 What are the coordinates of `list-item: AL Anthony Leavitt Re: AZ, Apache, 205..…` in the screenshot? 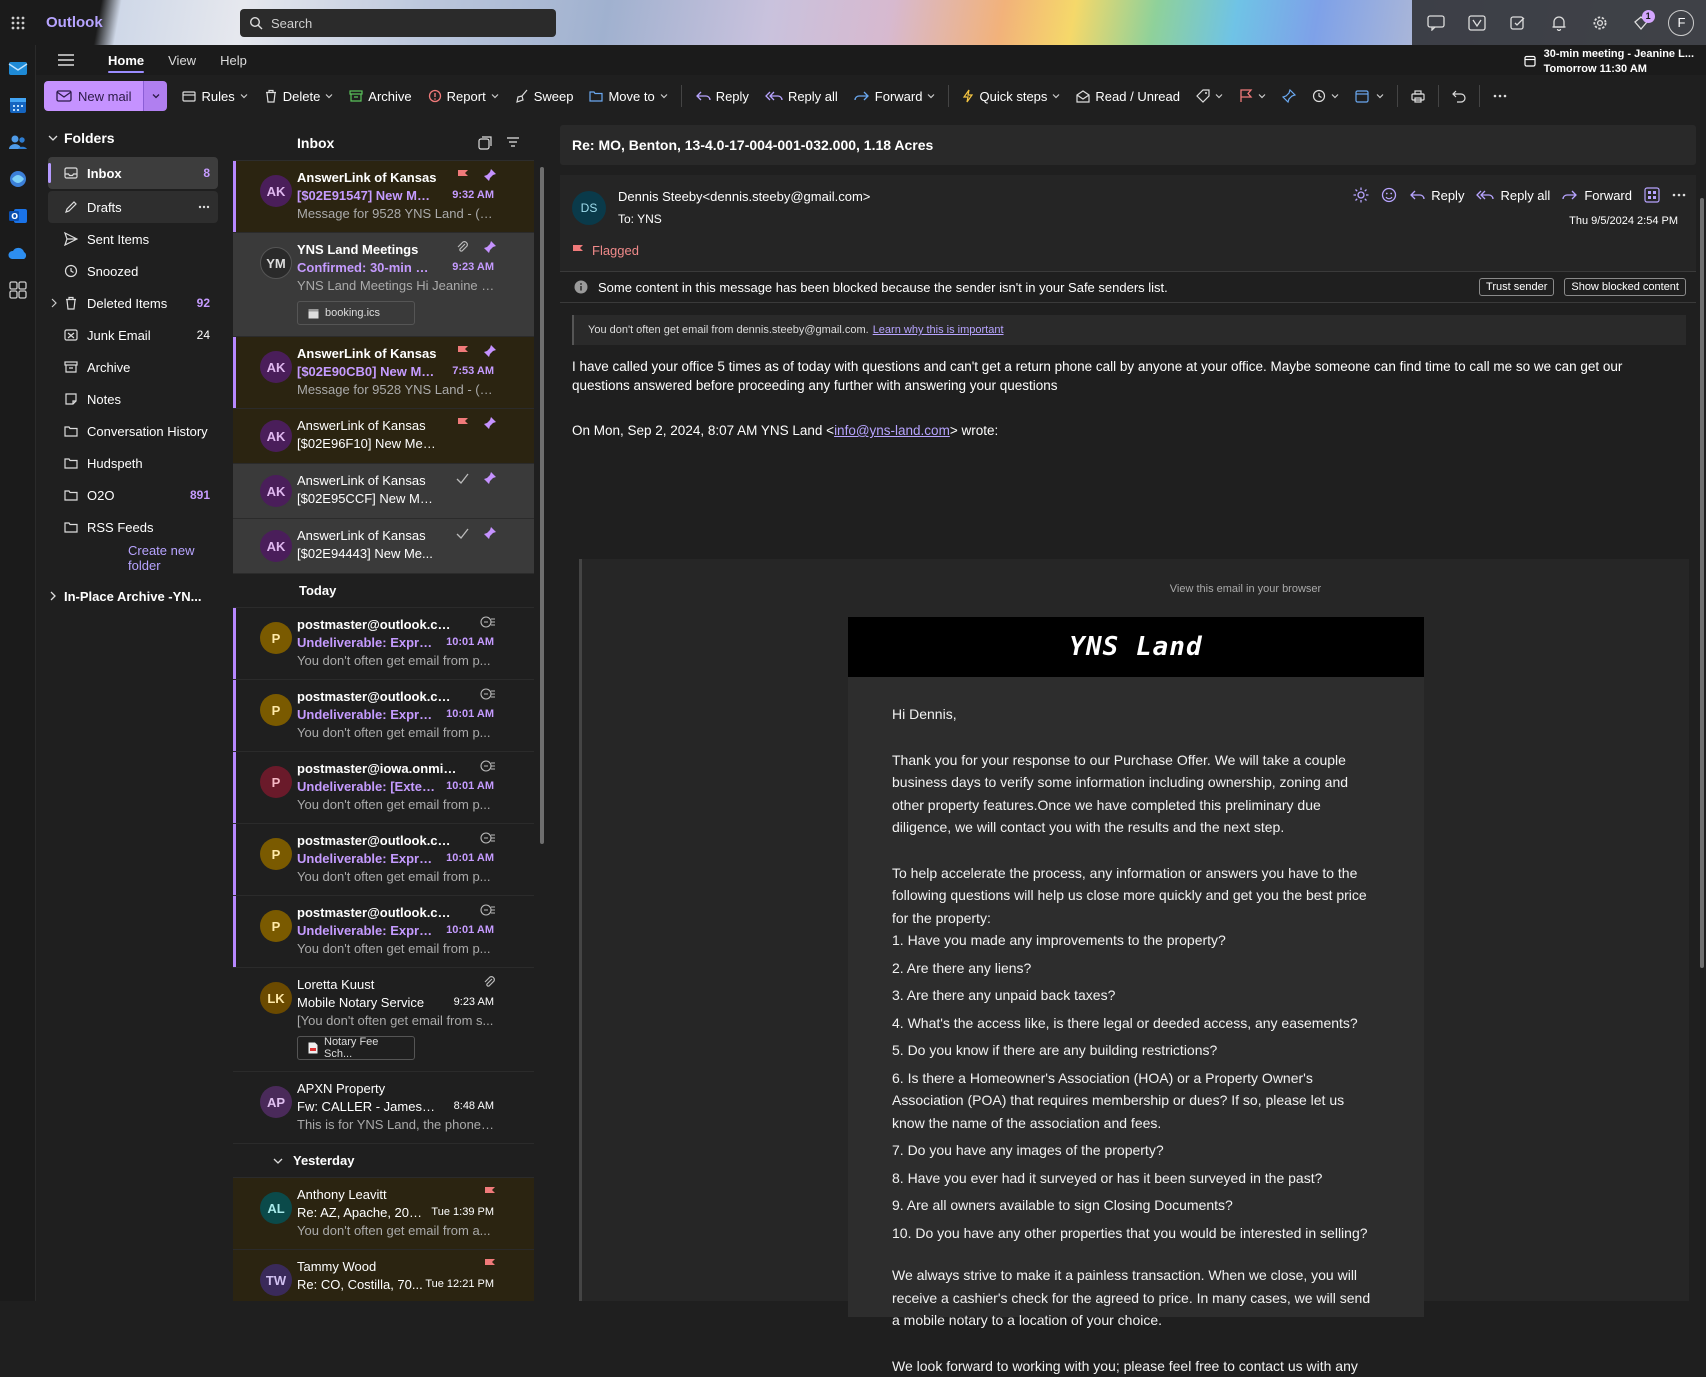 It's located at (383, 1214).